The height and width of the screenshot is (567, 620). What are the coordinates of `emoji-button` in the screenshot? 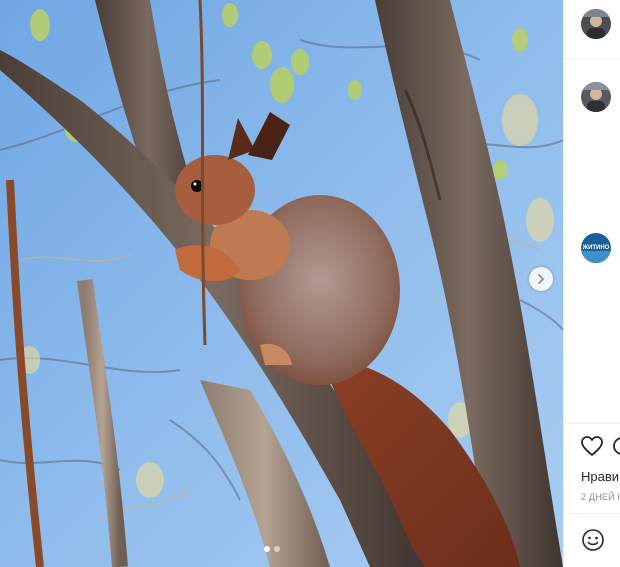 It's located at (593, 540).